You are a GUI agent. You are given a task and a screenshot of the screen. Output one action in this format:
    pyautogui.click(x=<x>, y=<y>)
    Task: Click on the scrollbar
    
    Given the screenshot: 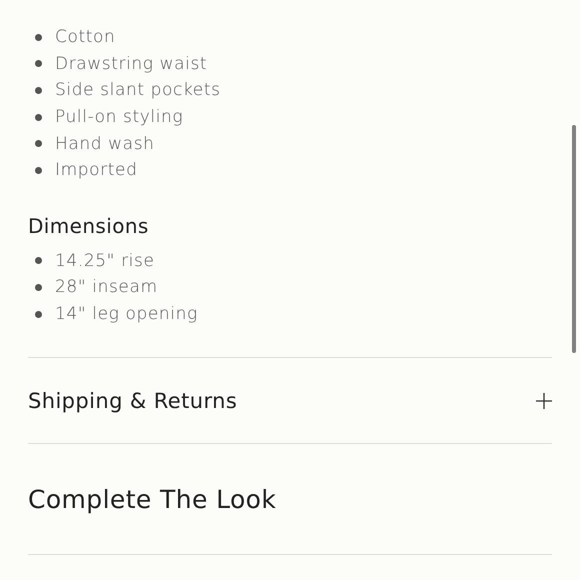 What is the action you would take?
    pyautogui.click(x=574, y=239)
    